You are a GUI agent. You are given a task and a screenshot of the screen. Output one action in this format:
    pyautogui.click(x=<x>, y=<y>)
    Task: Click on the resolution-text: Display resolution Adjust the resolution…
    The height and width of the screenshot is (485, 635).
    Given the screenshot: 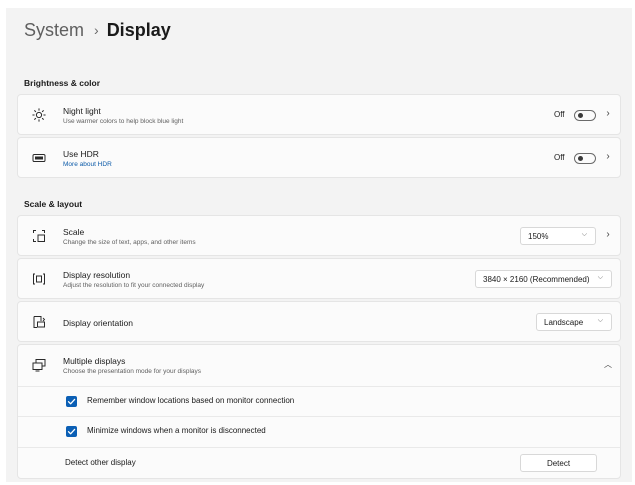 What is the action you would take?
    pyautogui.click(x=133, y=280)
    